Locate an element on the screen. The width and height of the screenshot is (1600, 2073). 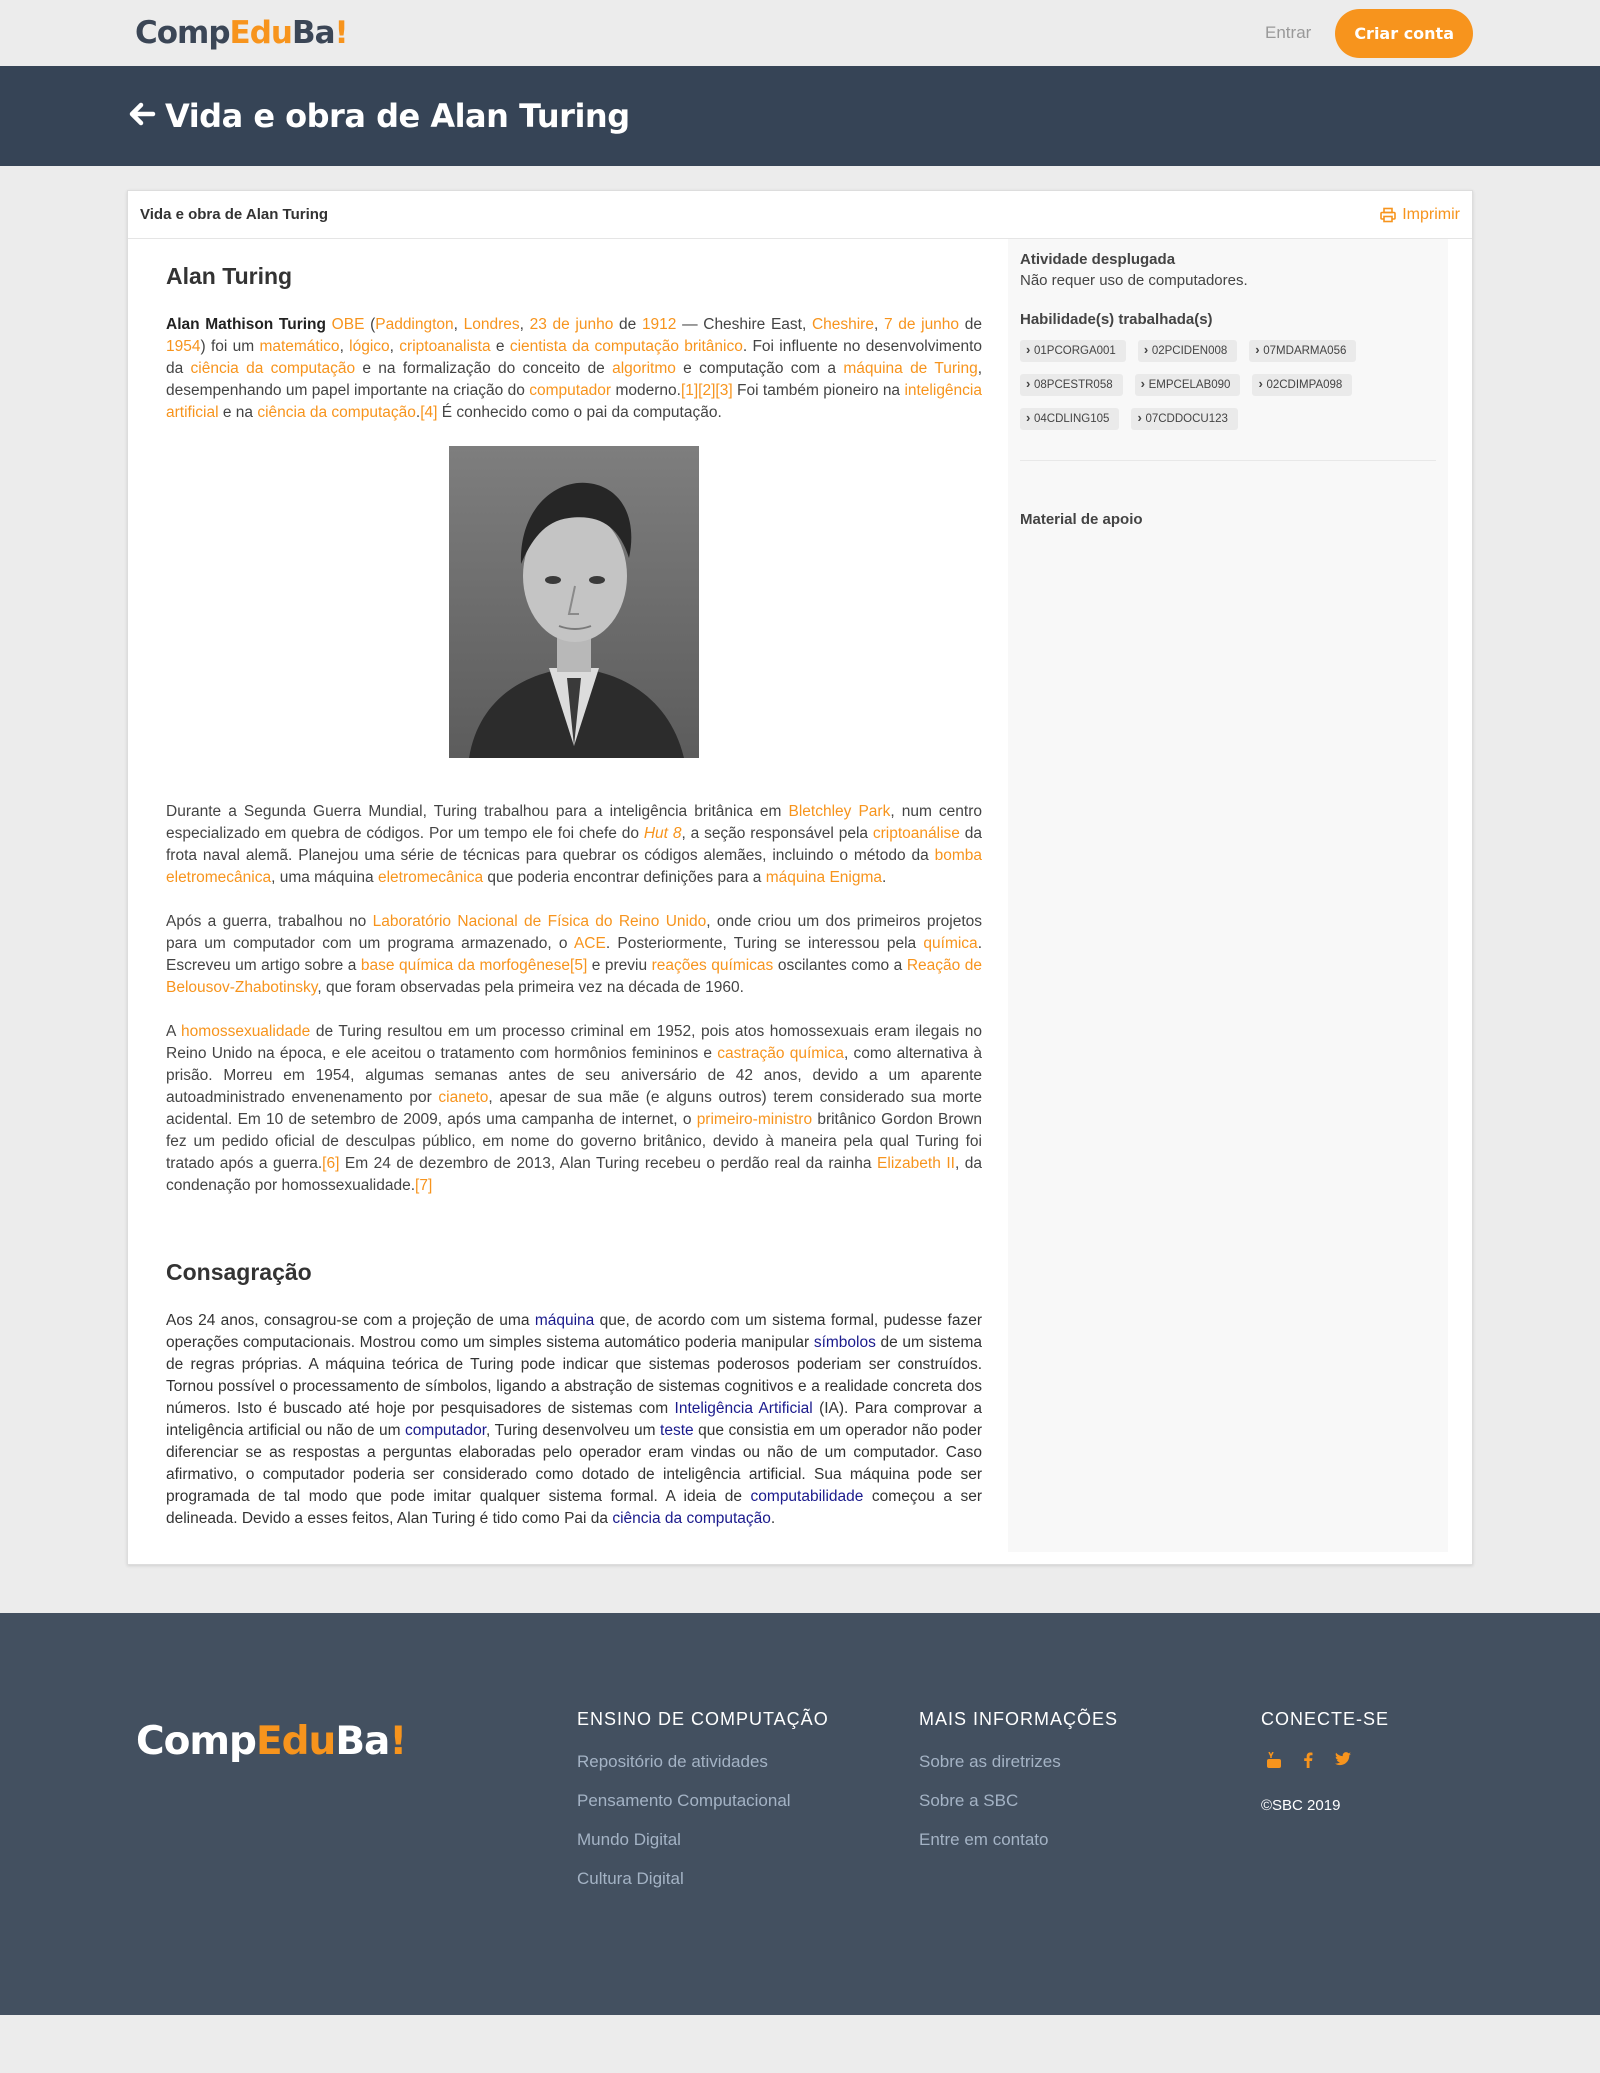
page-title: Vida e obra de Alan Turing is located at coordinates (397, 116).